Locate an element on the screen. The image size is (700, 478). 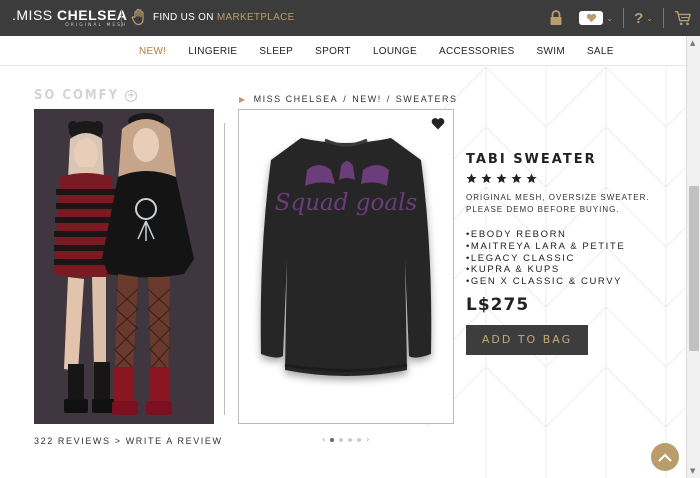
sweater-print-text: Squad goals is located at coordinates (346, 203).